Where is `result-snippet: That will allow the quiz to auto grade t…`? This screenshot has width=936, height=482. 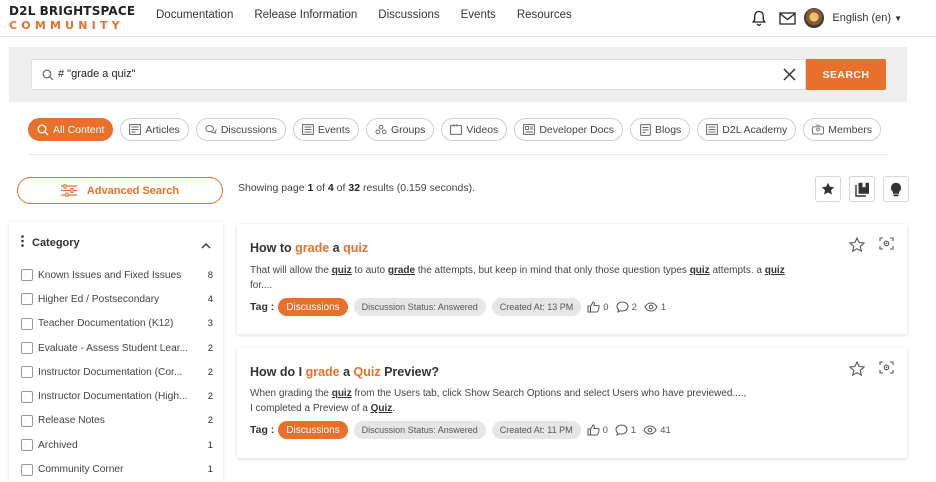
result-snippet: That will allow the quiz to auto grade t… is located at coordinates (517, 278).